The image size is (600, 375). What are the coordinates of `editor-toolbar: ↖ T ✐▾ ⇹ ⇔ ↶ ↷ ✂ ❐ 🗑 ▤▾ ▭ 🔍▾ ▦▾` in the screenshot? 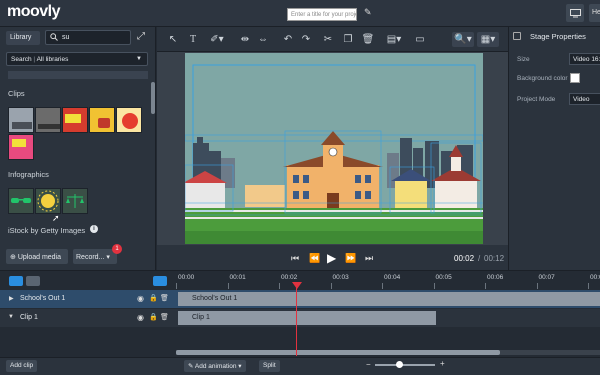 It's located at (332, 39).